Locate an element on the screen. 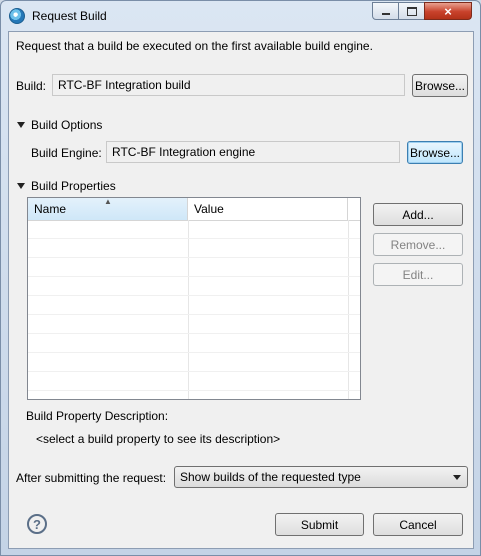 This screenshot has width=481, height=556. column-header-value: Value is located at coordinates (268, 209).